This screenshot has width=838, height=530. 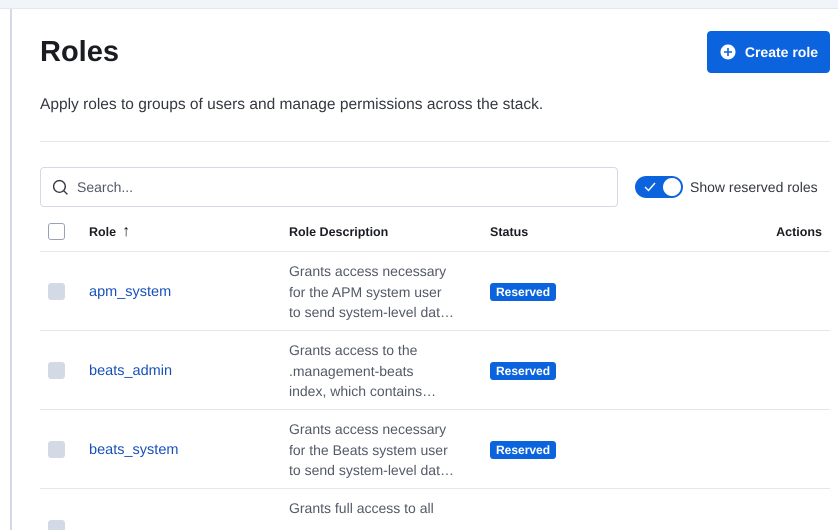 I want to click on select-all-checkbox, so click(x=56, y=231).